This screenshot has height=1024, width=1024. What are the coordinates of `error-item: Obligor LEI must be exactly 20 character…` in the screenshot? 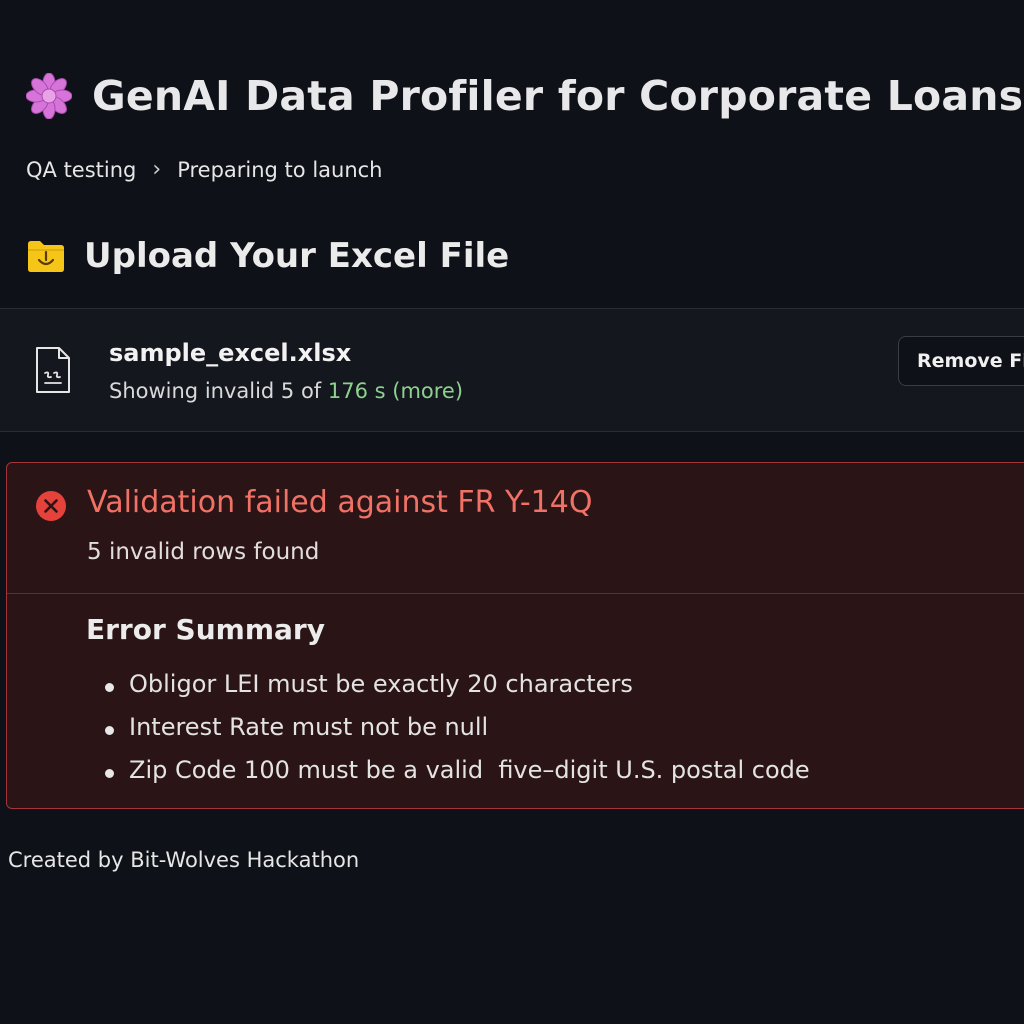 It's located at (446, 691).